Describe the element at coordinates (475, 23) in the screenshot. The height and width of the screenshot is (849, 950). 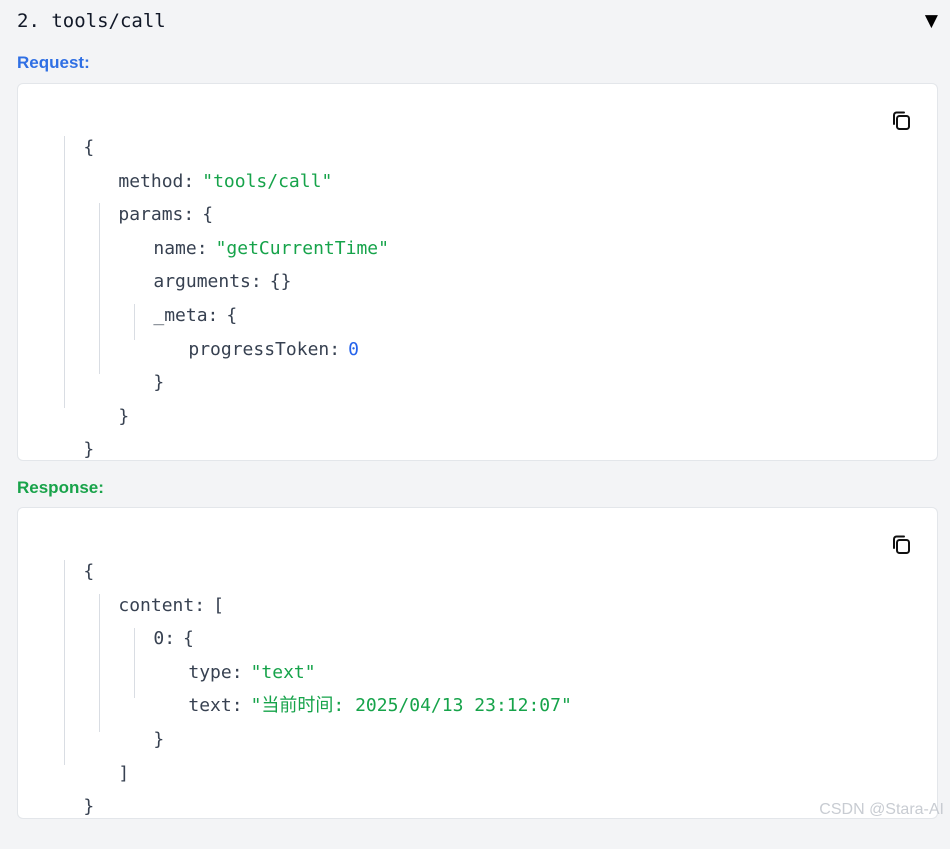
I see `section-header: 2. tools/call ▼` at that location.